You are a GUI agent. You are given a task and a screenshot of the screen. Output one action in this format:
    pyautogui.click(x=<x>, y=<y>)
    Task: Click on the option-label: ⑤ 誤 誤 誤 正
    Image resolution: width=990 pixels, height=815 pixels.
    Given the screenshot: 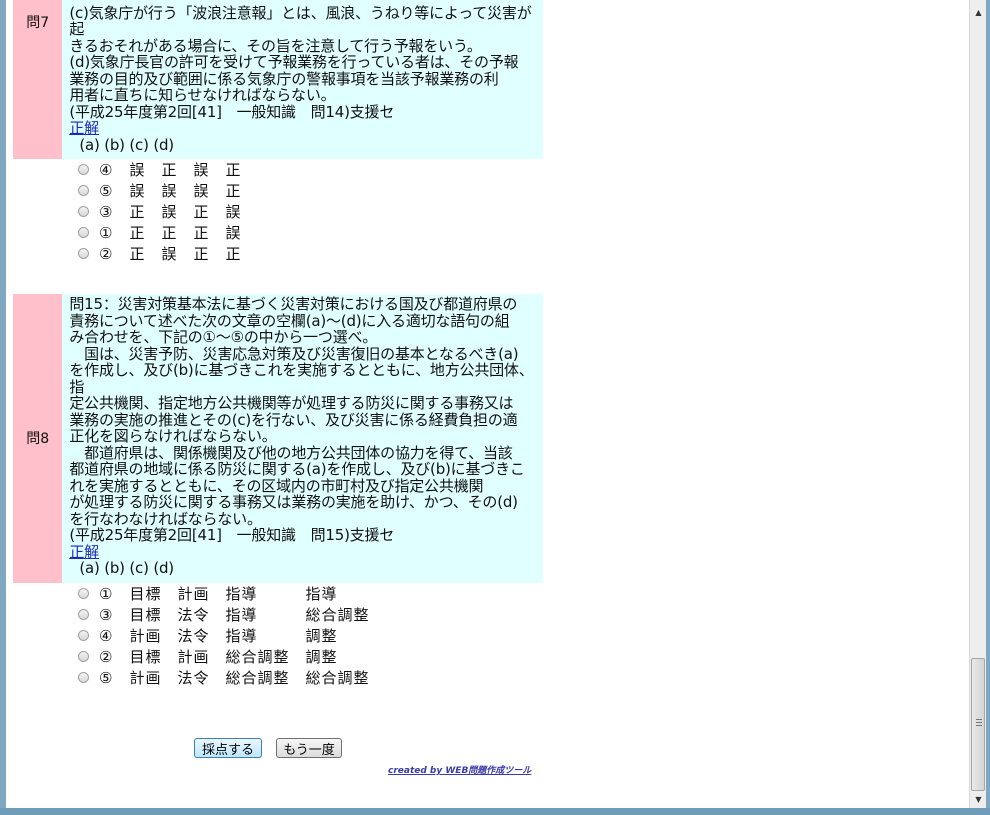 What is the action you would take?
    pyautogui.click(x=170, y=191)
    